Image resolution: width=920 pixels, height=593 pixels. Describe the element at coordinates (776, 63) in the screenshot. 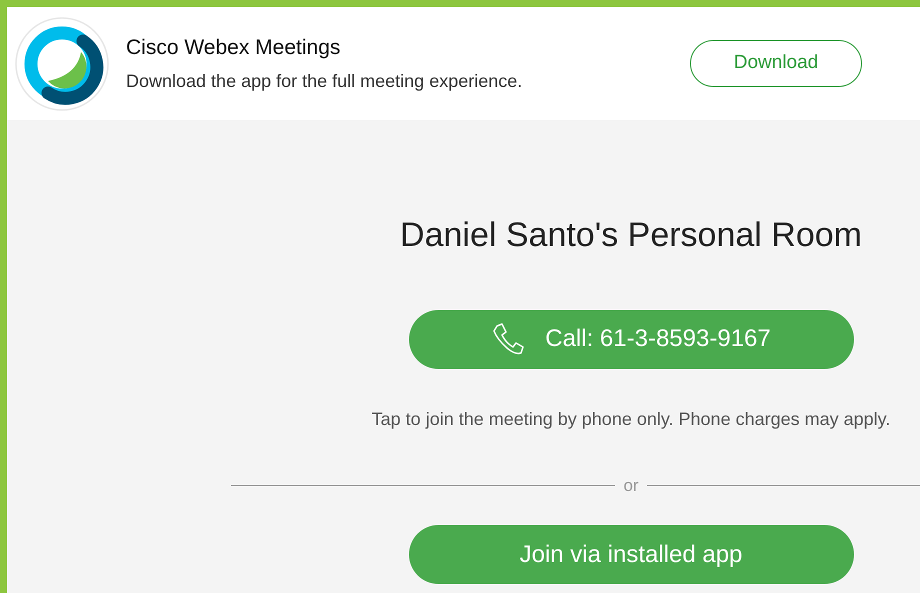

I see `download-button: Download` at that location.